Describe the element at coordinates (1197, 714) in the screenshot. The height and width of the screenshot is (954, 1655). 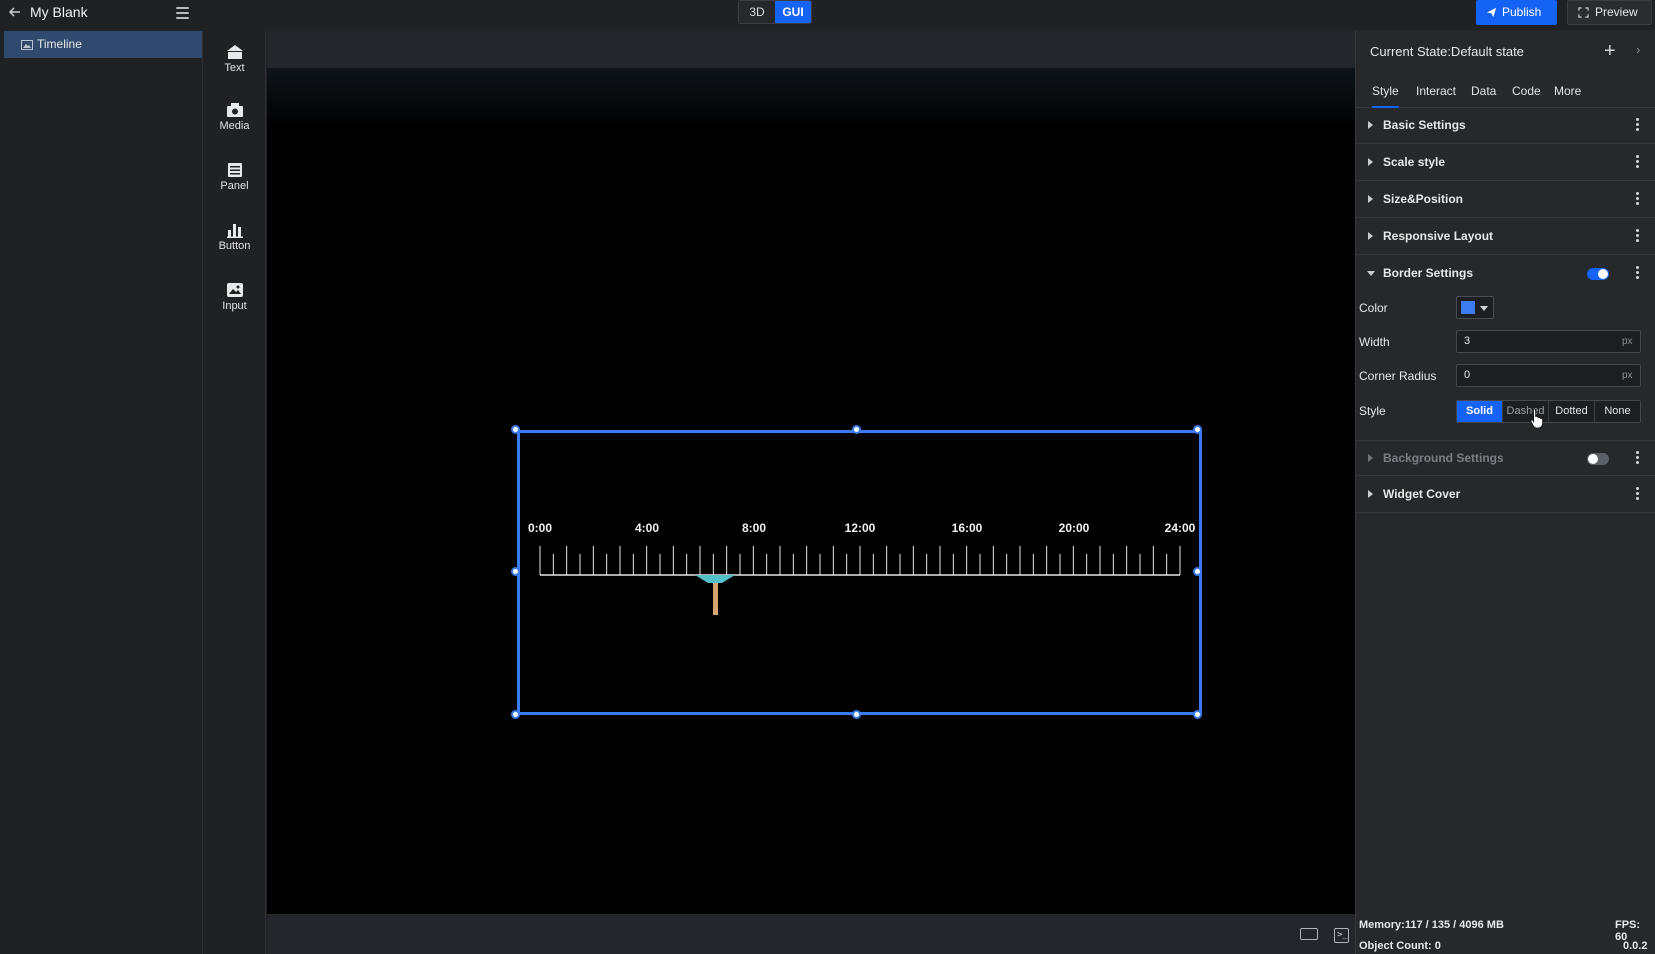
I see `resize-handle-bottom-right` at that location.